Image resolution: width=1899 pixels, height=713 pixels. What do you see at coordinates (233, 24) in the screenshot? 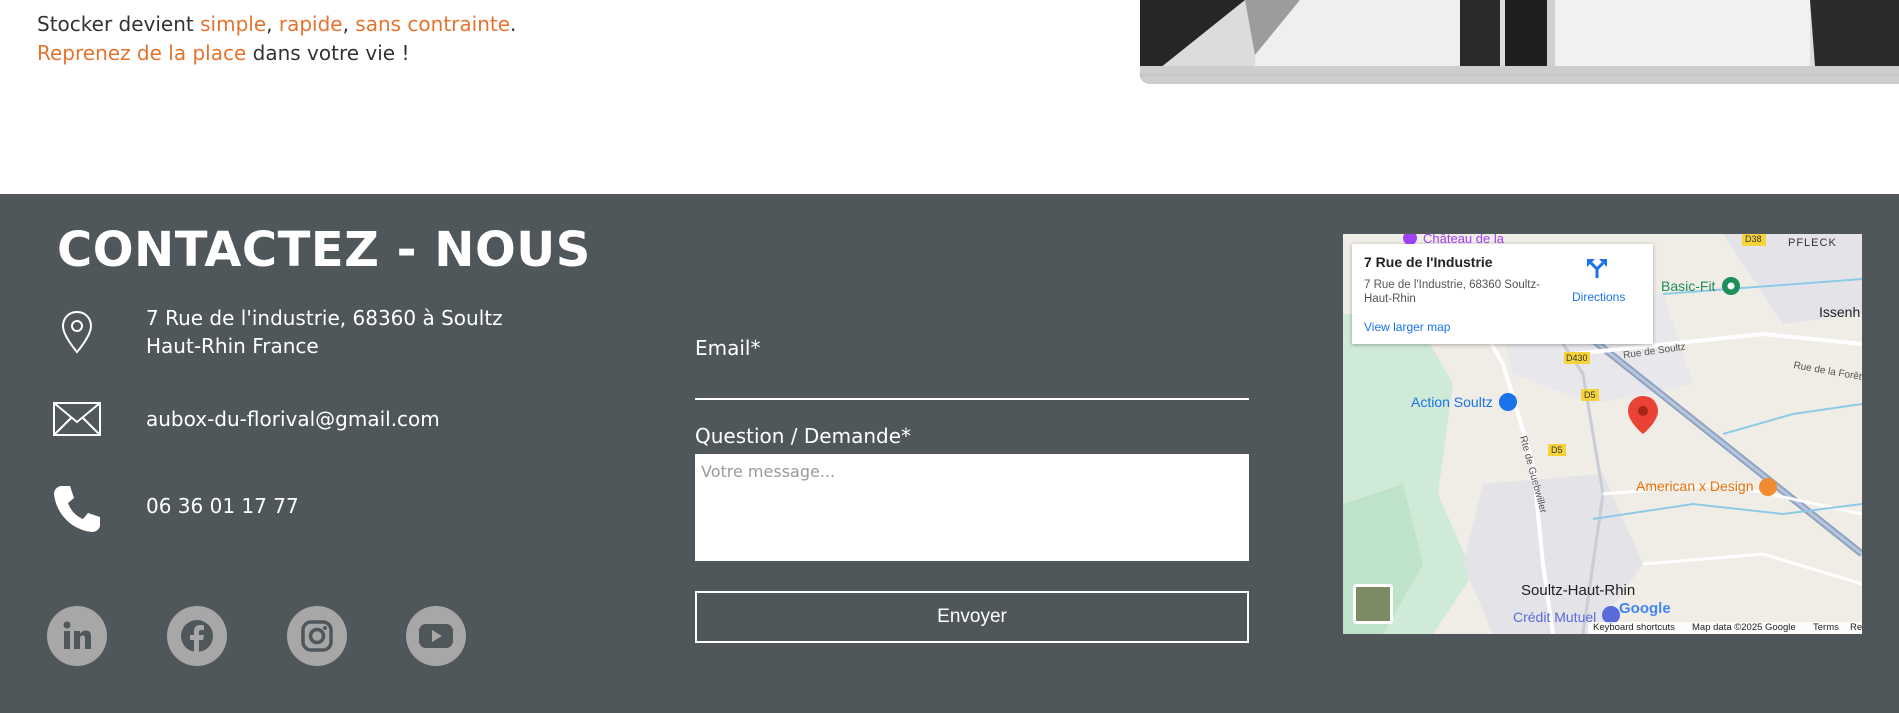
I see `highlight-simple: simple` at bounding box center [233, 24].